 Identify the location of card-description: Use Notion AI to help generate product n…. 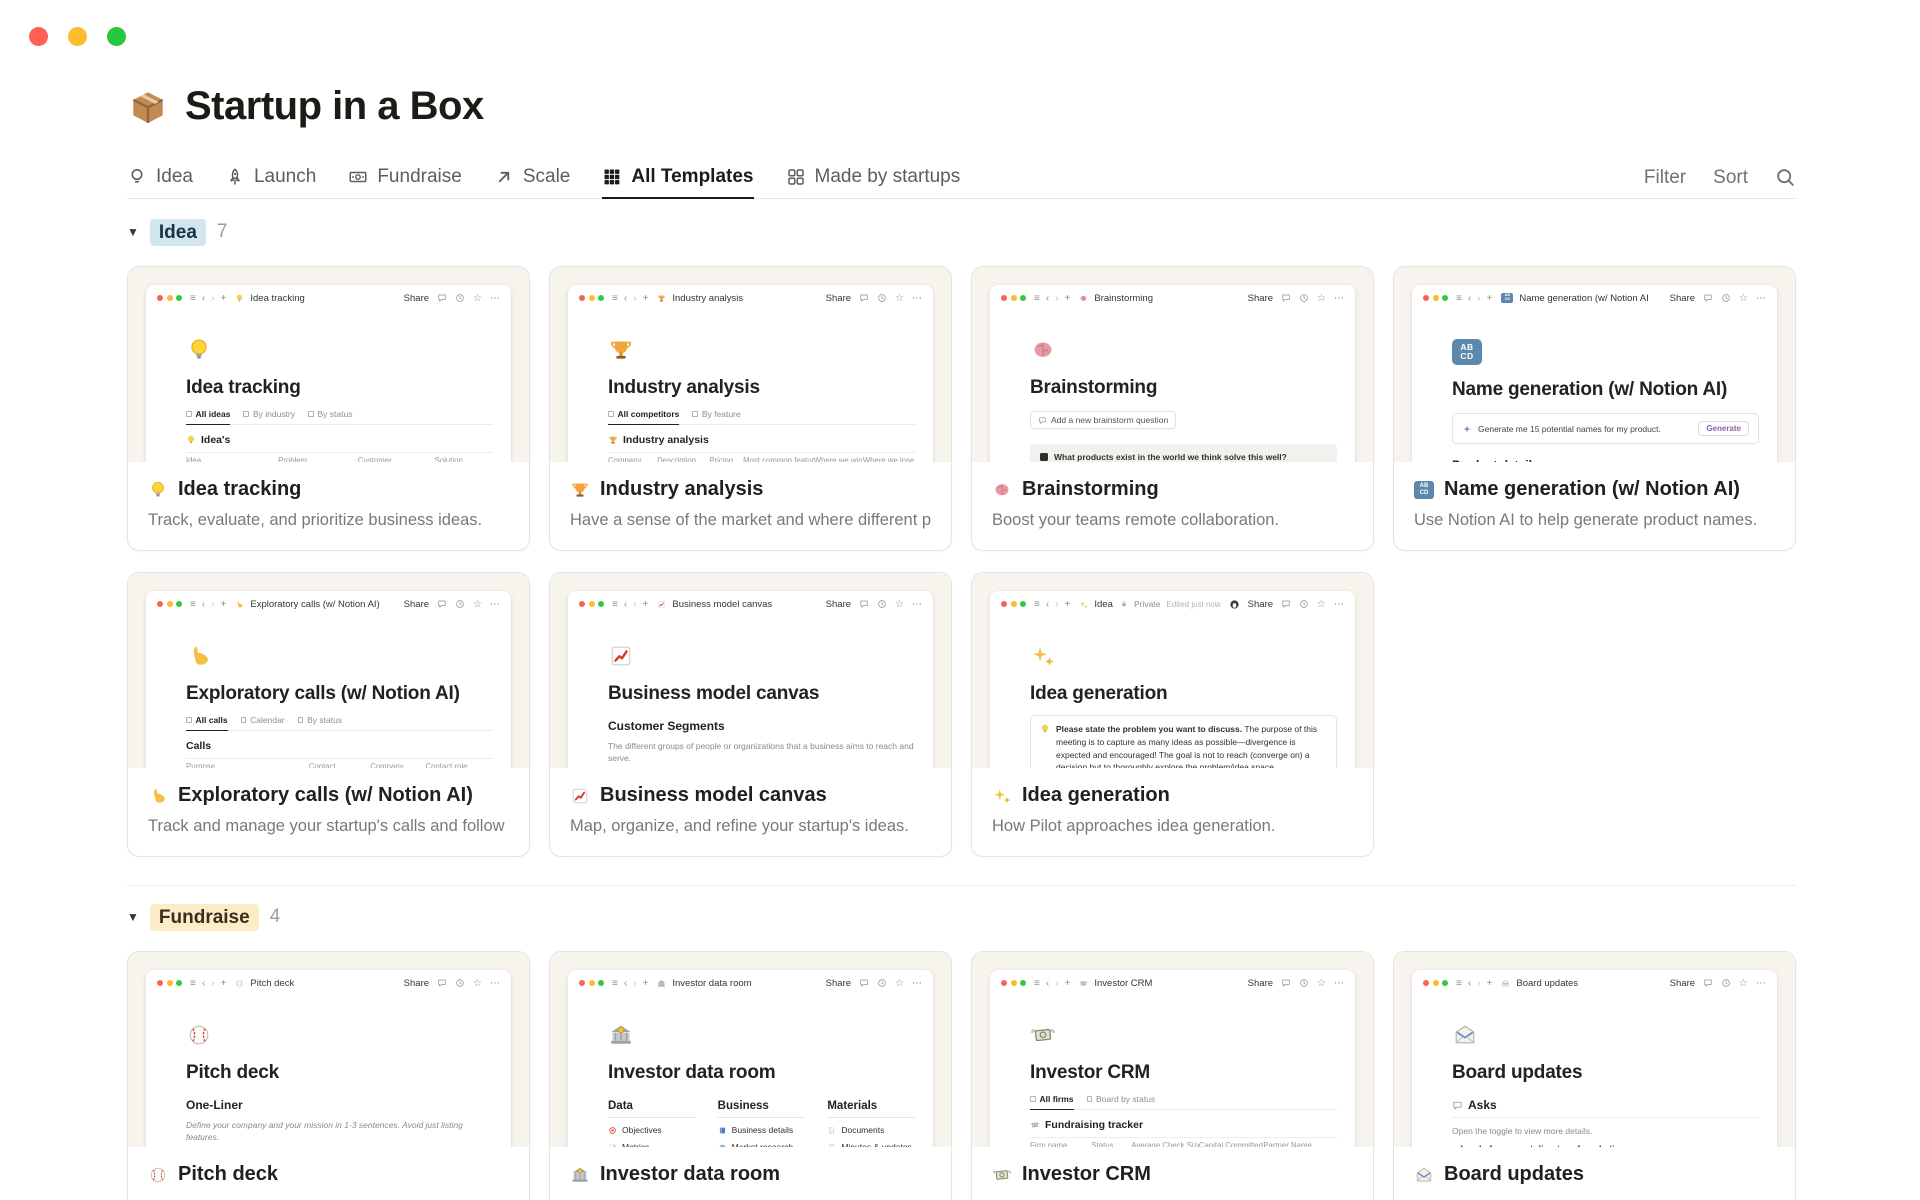
(1586, 520).